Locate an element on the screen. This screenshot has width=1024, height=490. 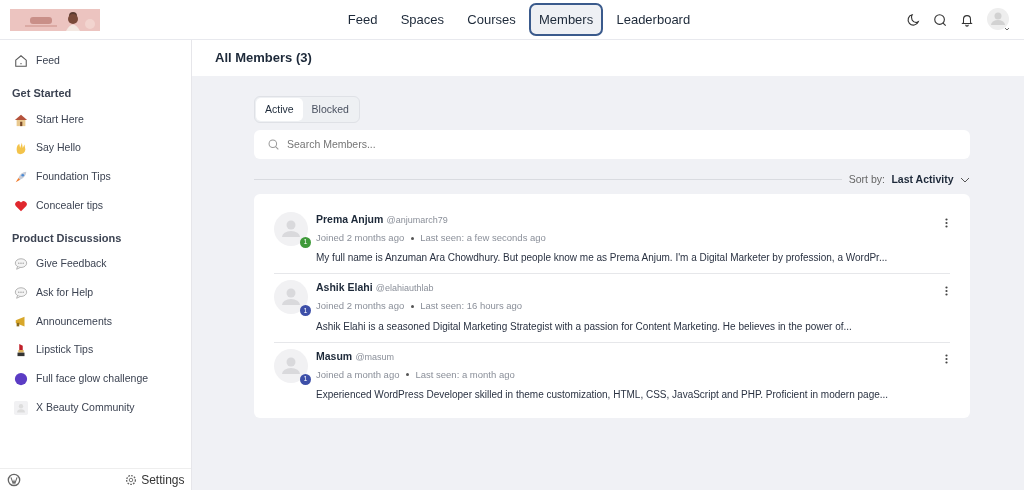
sidebar-item: Say Hello is located at coordinates (95, 148).